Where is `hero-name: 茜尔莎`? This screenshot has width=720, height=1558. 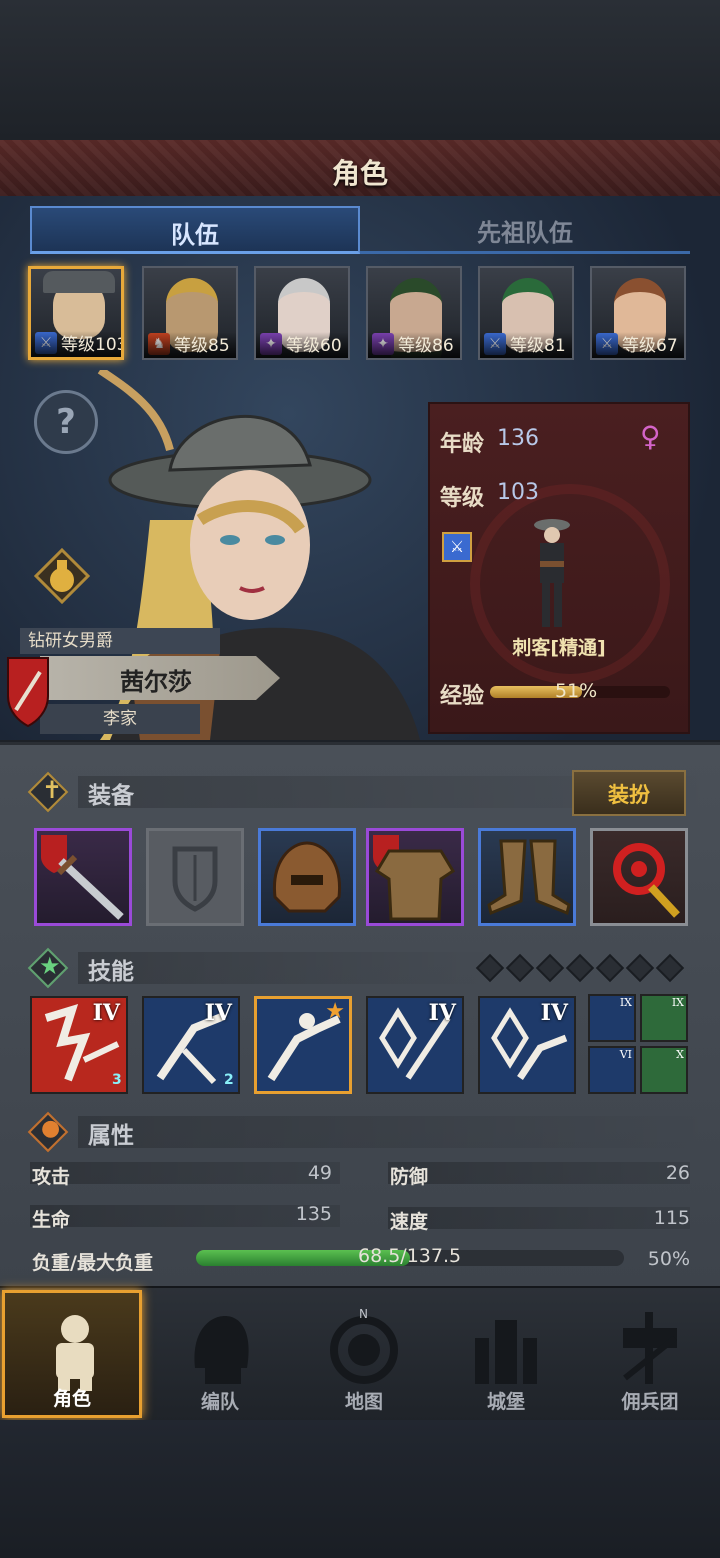
hero-name: 茜尔莎 is located at coordinates (156, 682).